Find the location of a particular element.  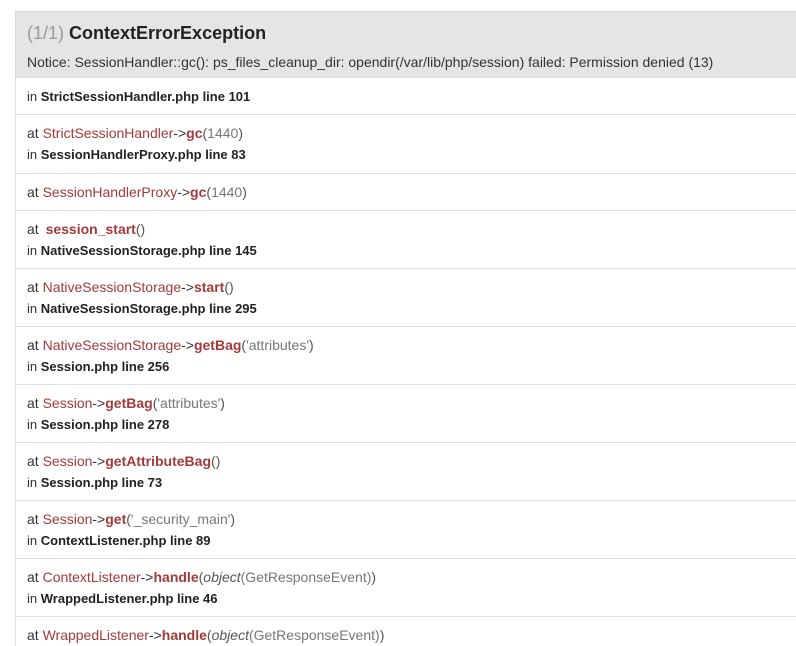

trace-file: Session.php line 278 is located at coordinates (105, 424).